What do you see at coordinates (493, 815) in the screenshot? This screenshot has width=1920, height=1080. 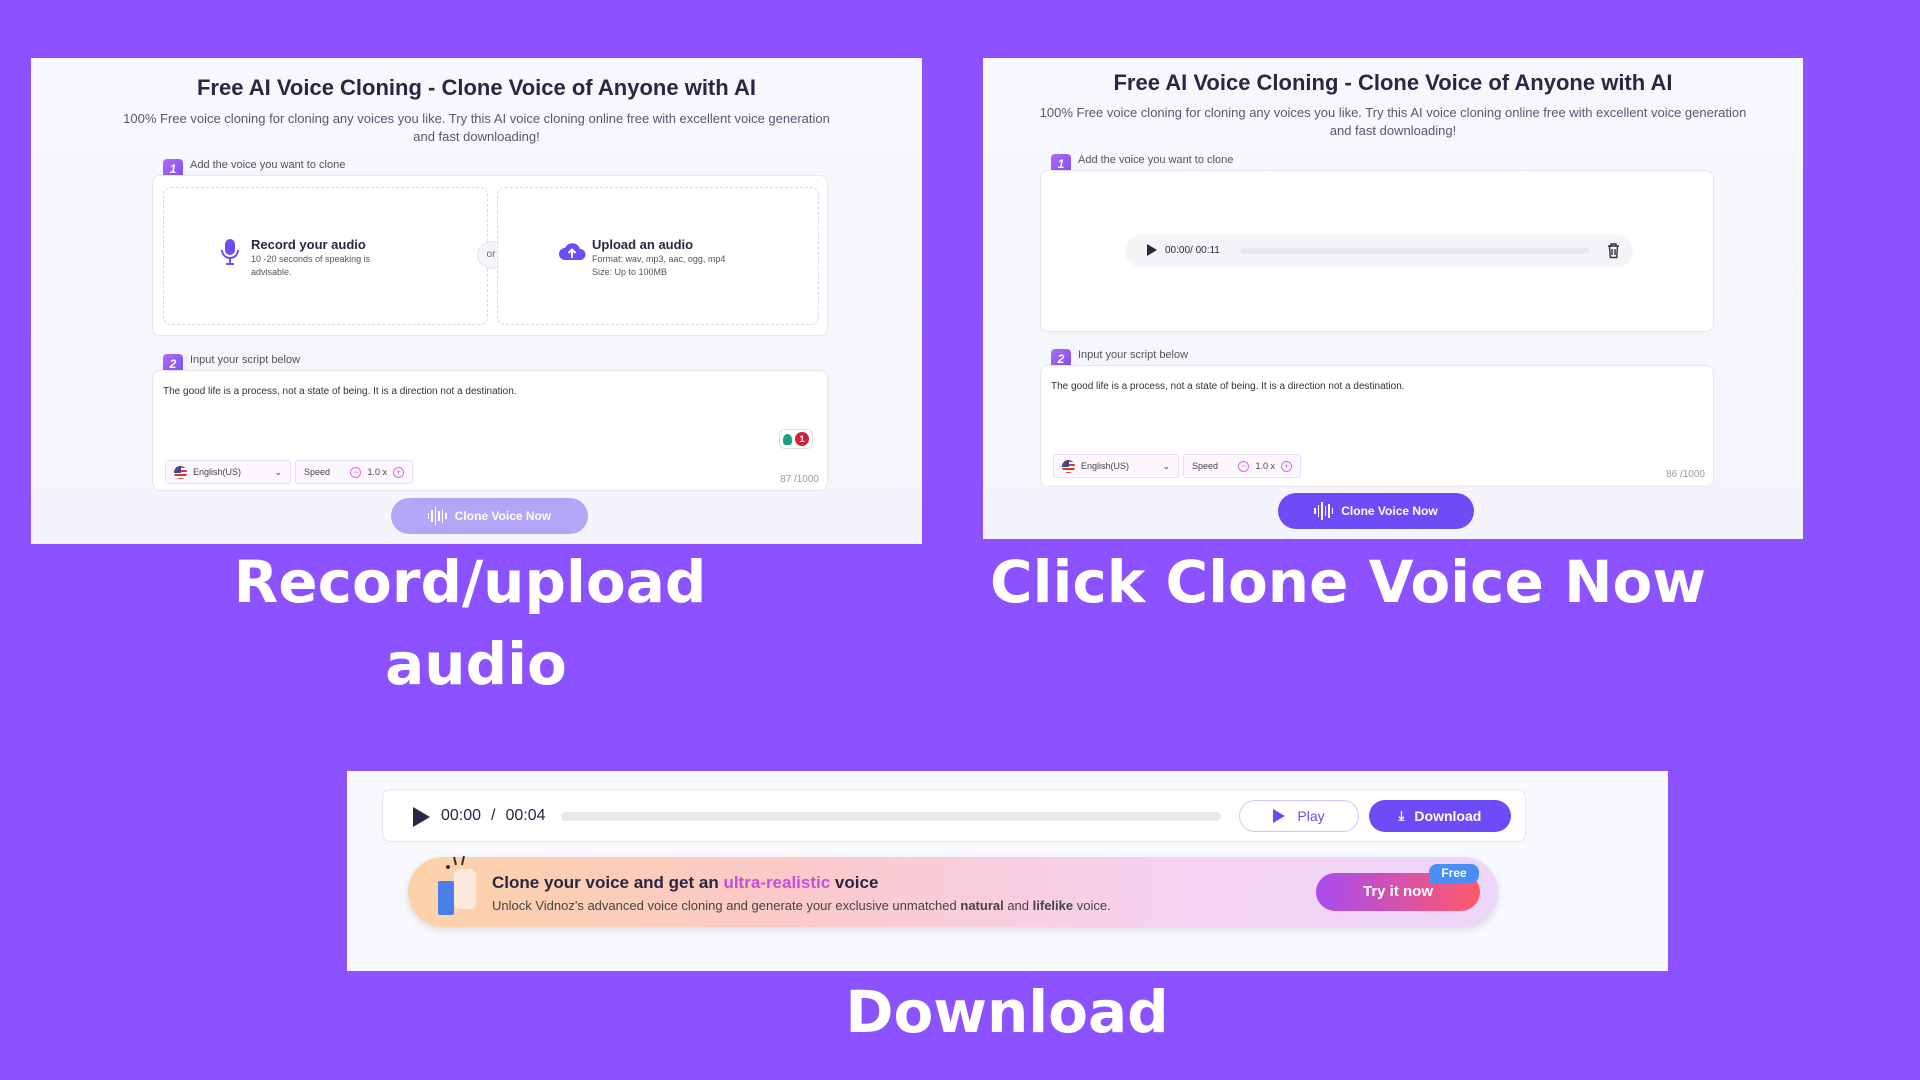 I see `audio-time: 00:00/00:04` at bounding box center [493, 815].